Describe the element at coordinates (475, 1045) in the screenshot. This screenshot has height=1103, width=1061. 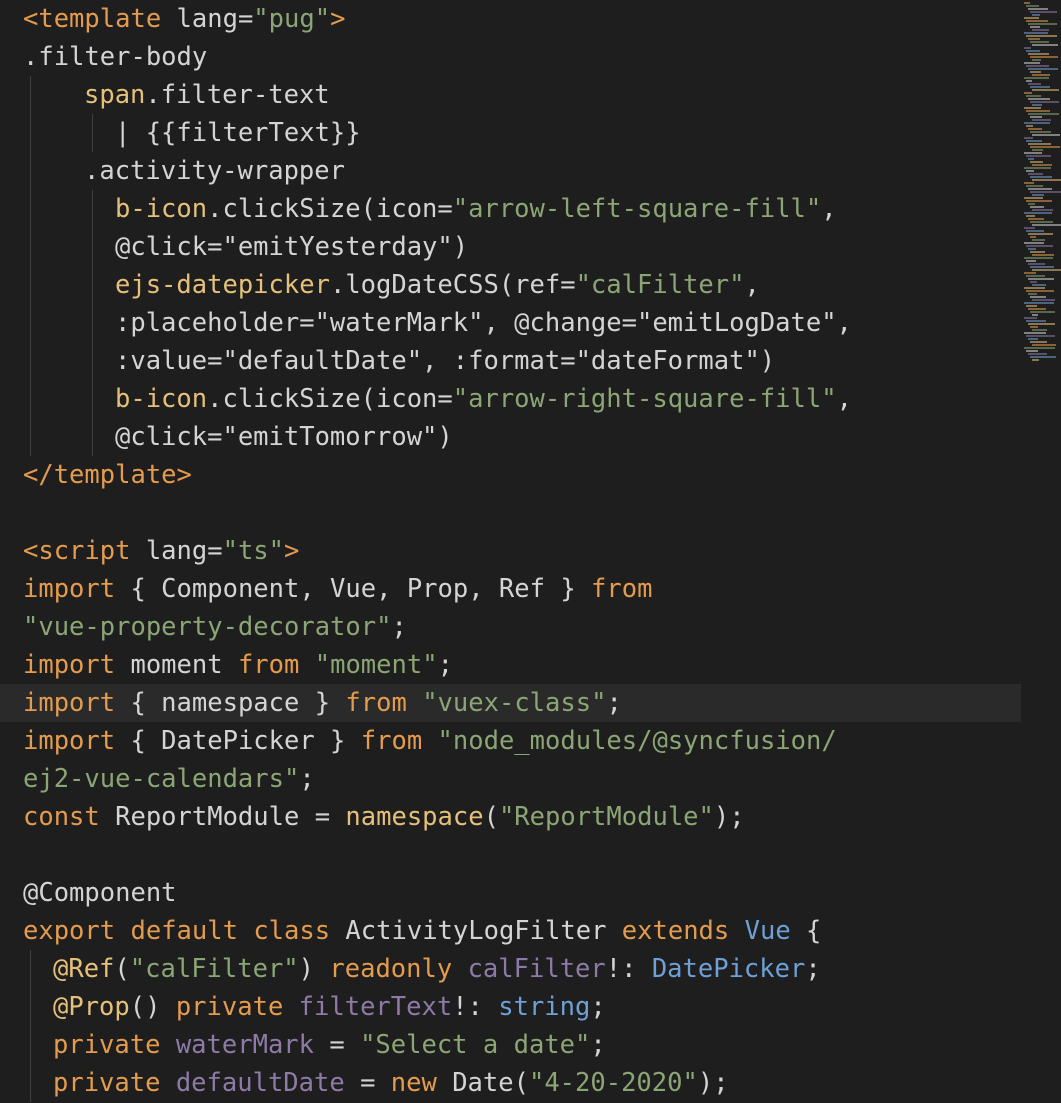
I see `code-token: "Select a date"` at that location.